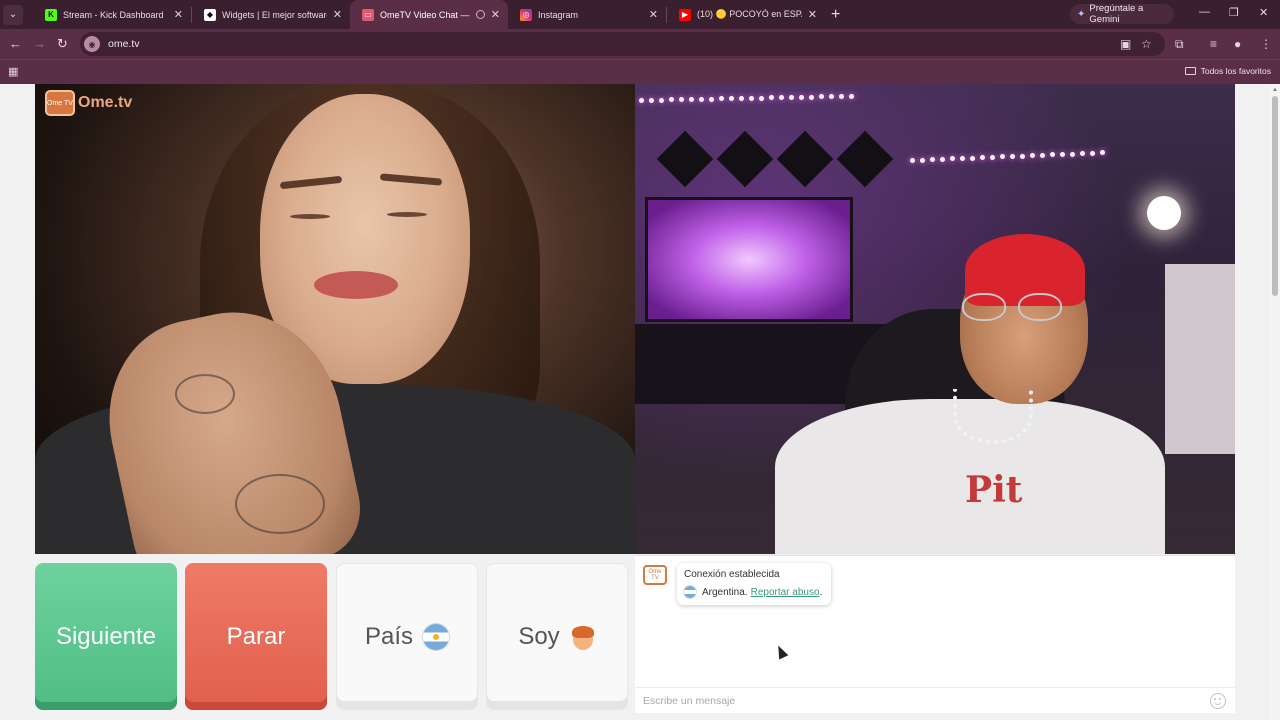  What do you see at coordinates (913, 701) in the screenshot?
I see `message-input` at bounding box center [913, 701].